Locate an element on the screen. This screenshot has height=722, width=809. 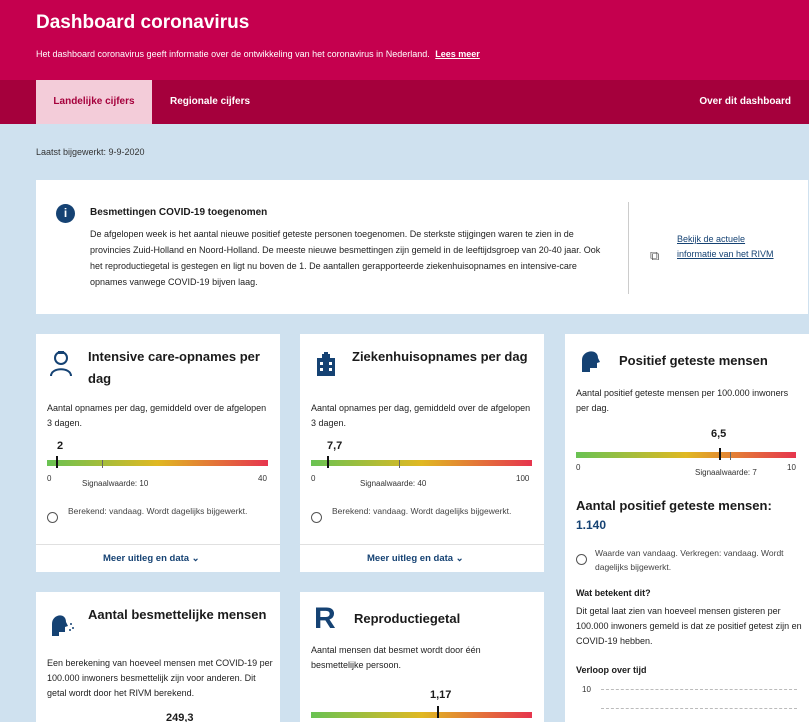
last-updated: Laatst bijgewerkt: 9-9-2020 is located at coordinates (90, 152).